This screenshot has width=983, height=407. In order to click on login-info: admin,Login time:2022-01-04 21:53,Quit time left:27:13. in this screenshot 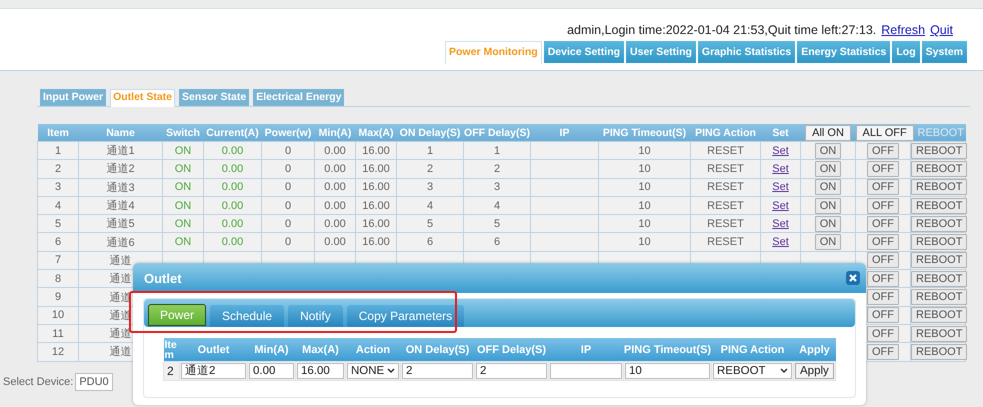, I will do `click(721, 30)`.